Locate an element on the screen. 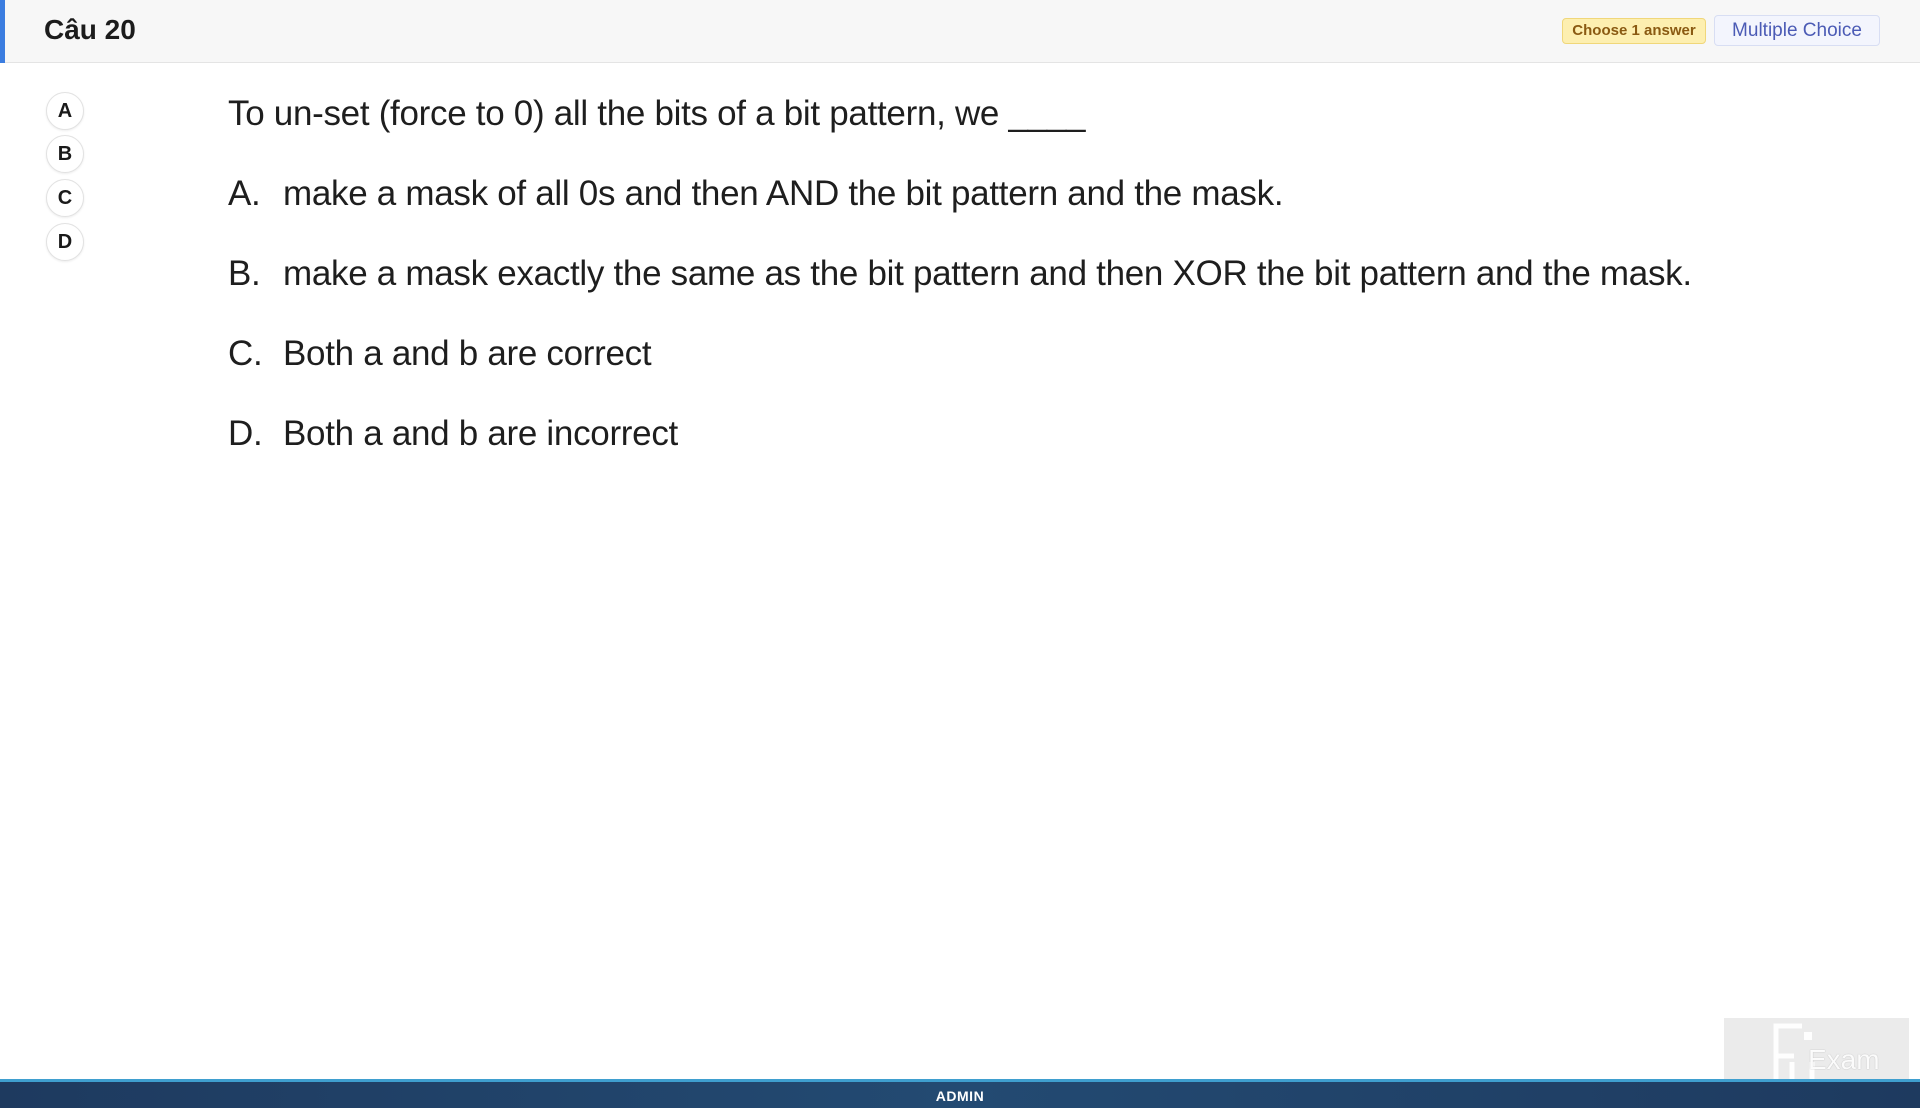 This screenshot has width=1920, height=1113. option-c-button: C is located at coordinates (65, 198).